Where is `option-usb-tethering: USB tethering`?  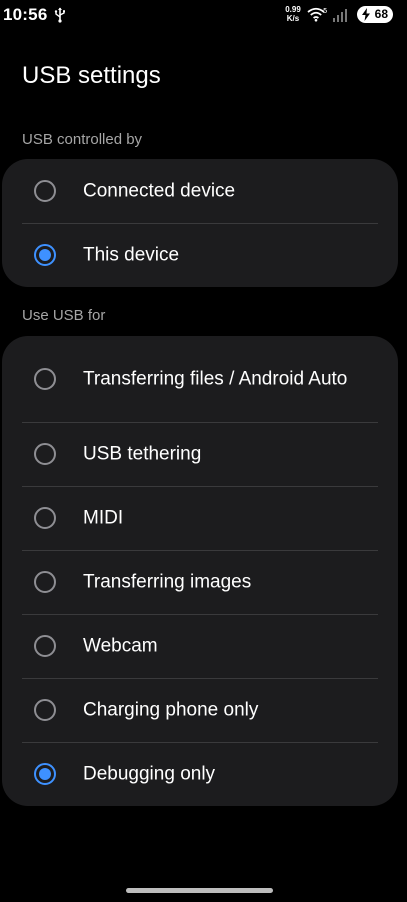 option-usb-tethering: USB tethering is located at coordinates (200, 454).